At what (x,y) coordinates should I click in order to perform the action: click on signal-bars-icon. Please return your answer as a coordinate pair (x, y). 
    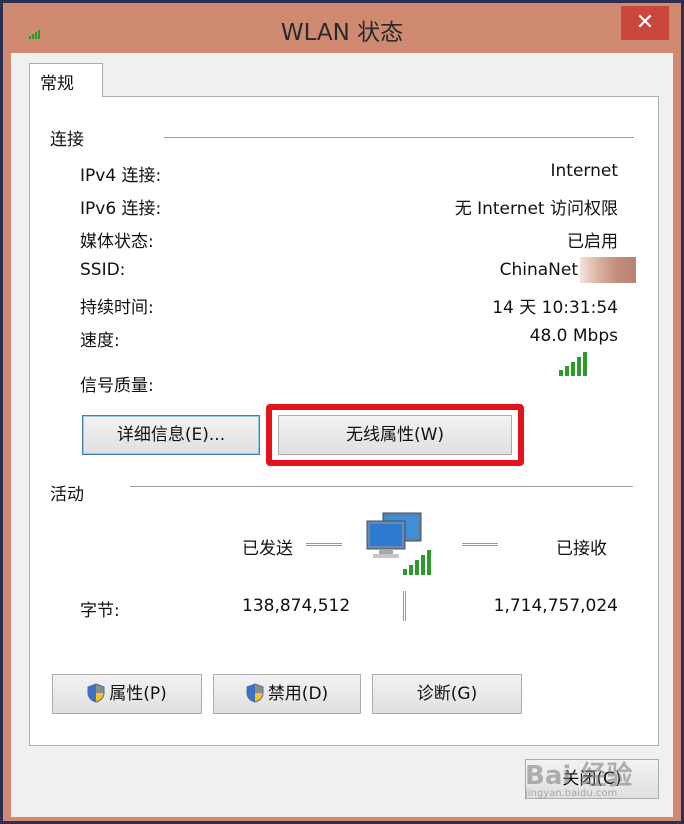
    Looking at the image, I should click on (573, 364).